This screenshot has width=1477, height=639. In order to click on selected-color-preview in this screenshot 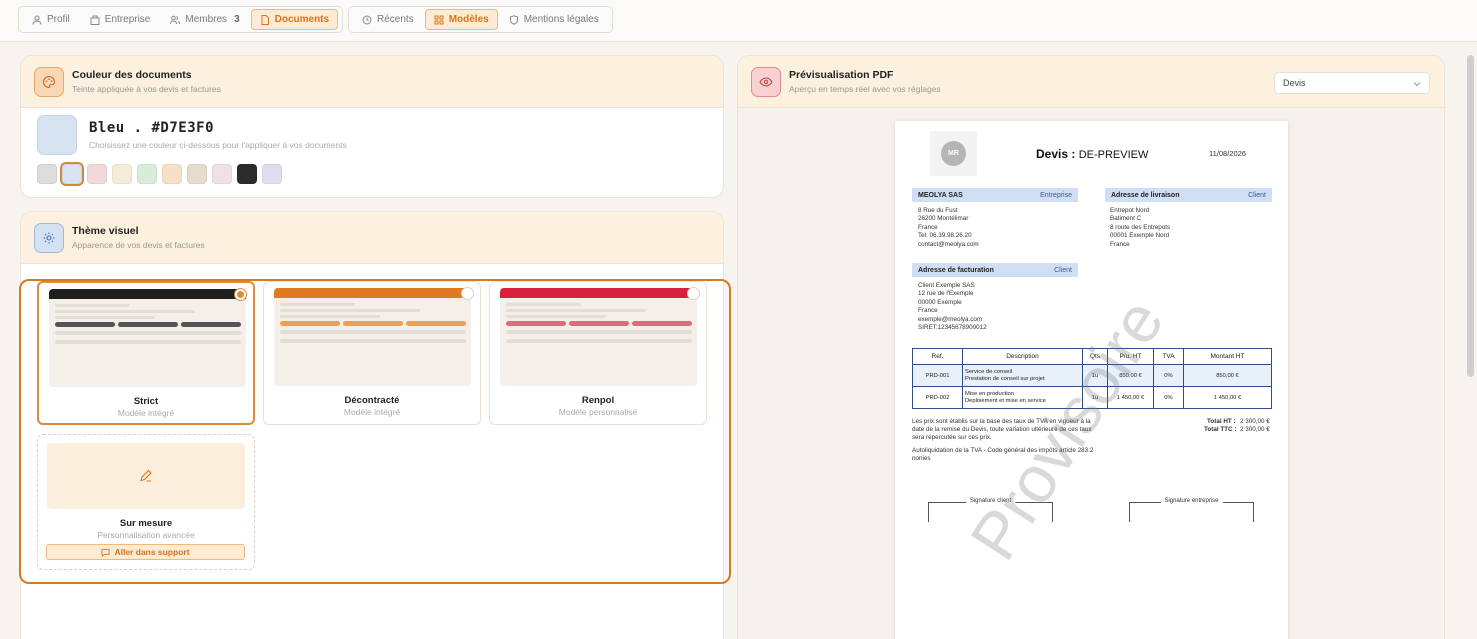, I will do `click(57, 135)`.